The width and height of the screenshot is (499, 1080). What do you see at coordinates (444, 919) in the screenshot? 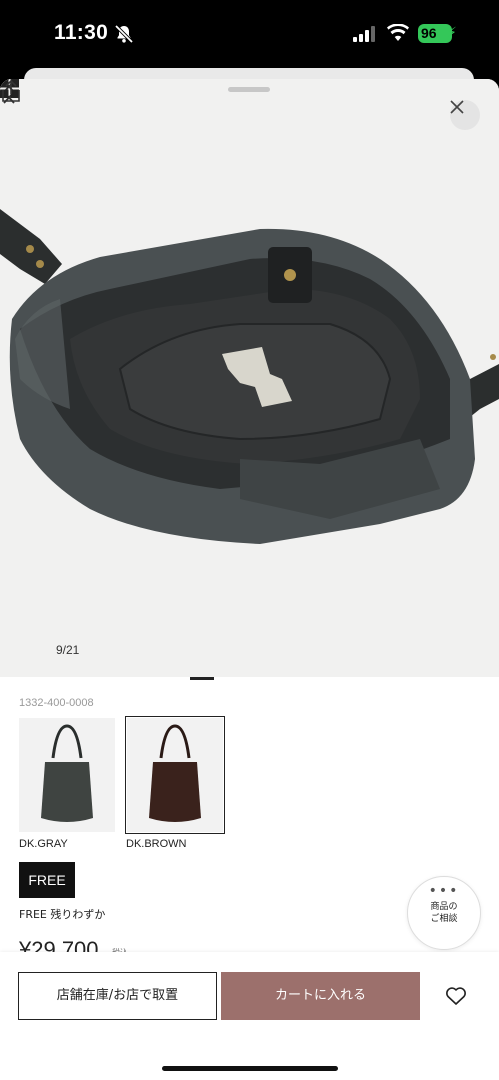
I see `consult-label-2: ご相談` at bounding box center [444, 919].